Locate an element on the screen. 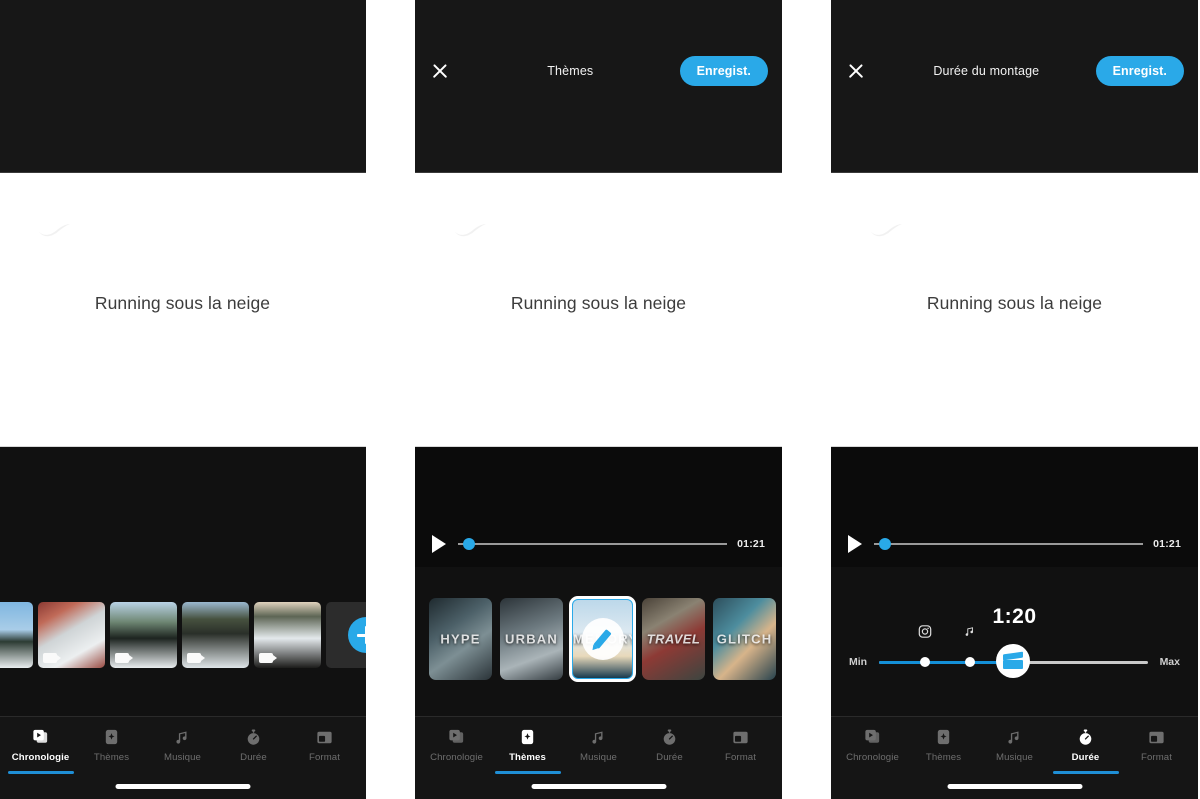  duration-stop-instagram is located at coordinates (924, 662).